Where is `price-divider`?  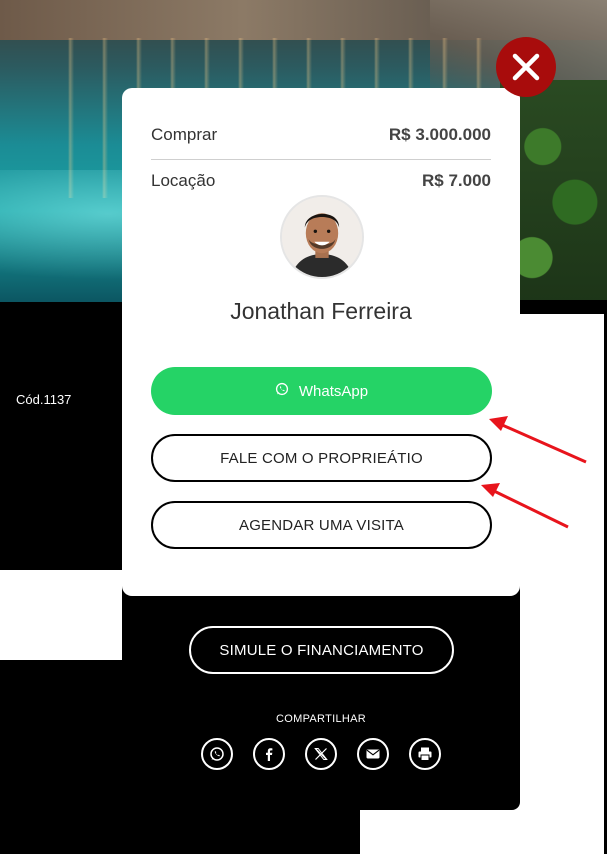 price-divider is located at coordinates (321, 159).